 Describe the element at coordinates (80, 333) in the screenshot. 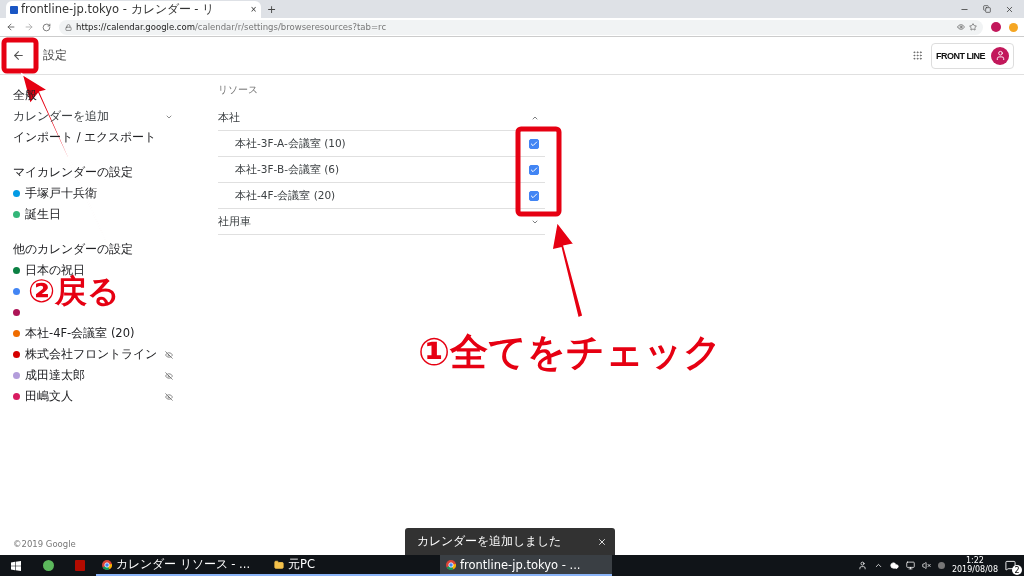

I see `calendar-name: 本社-4F-会議室 (20)` at that location.